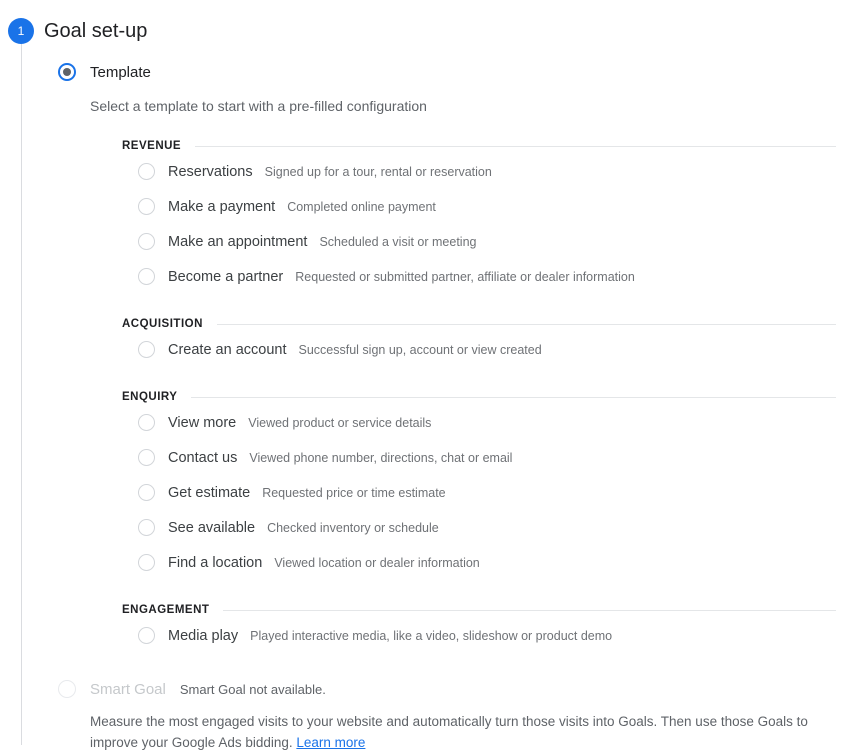 The width and height of the screenshot is (851, 753). Describe the element at coordinates (454, 72) in the screenshot. I see `template-option-row: Template` at that location.